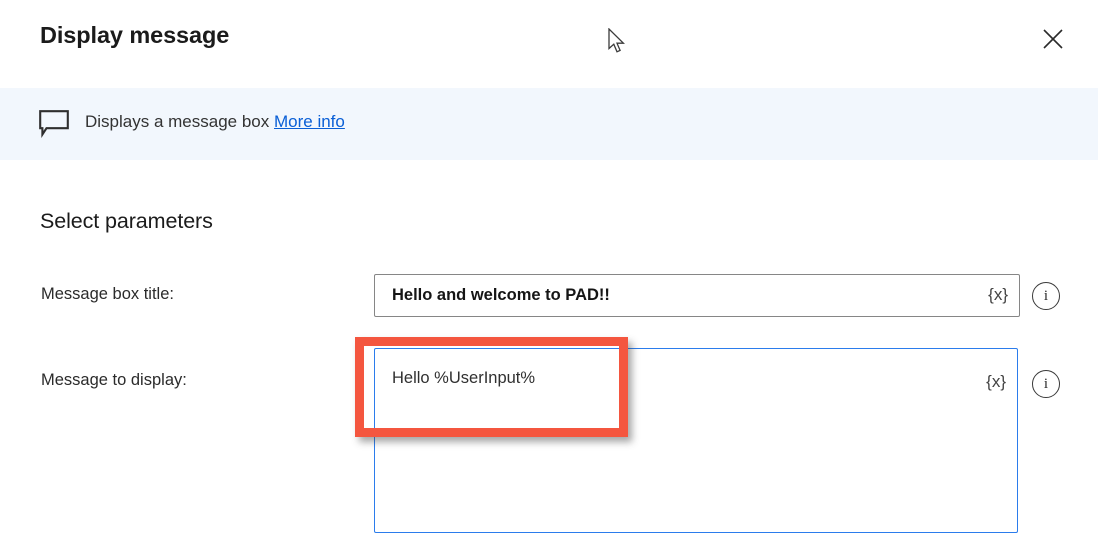  I want to click on message-to-display-label: Message to display:, so click(114, 380).